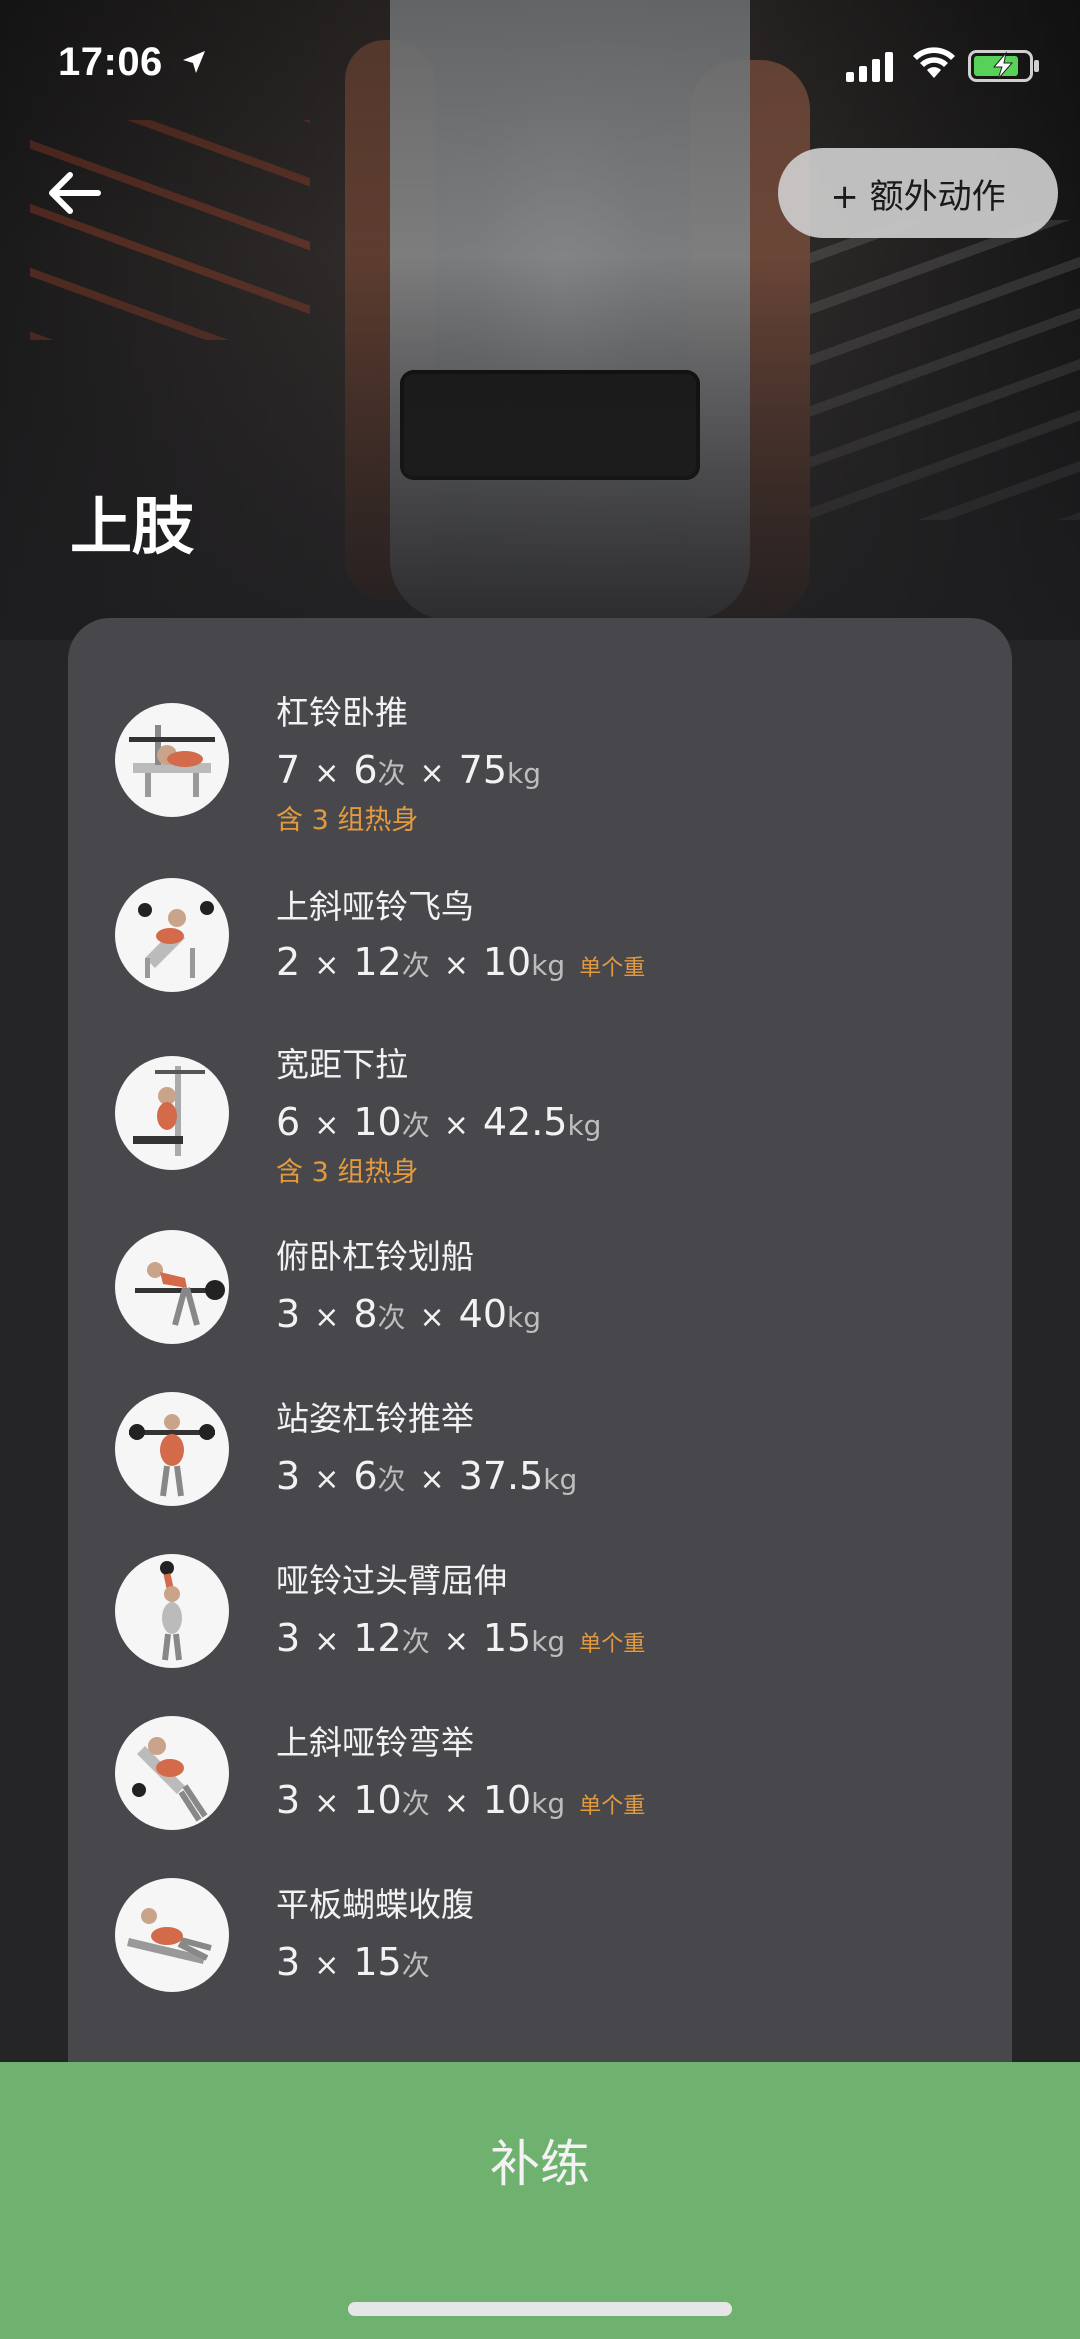 The width and height of the screenshot is (1080, 2339). Describe the element at coordinates (375, 906) in the screenshot. I see `exercise-name: 上斜哑铃飞鸟` at that location.